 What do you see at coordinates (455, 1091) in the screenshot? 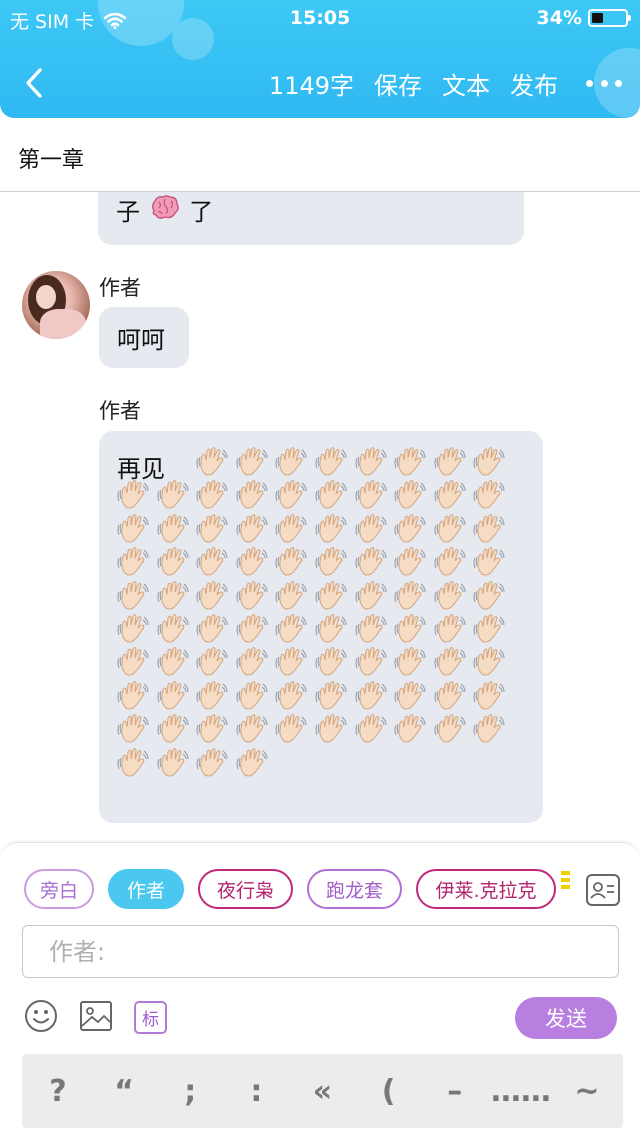
I see `punctuation-key: –` at bounding box center [455, 1091].